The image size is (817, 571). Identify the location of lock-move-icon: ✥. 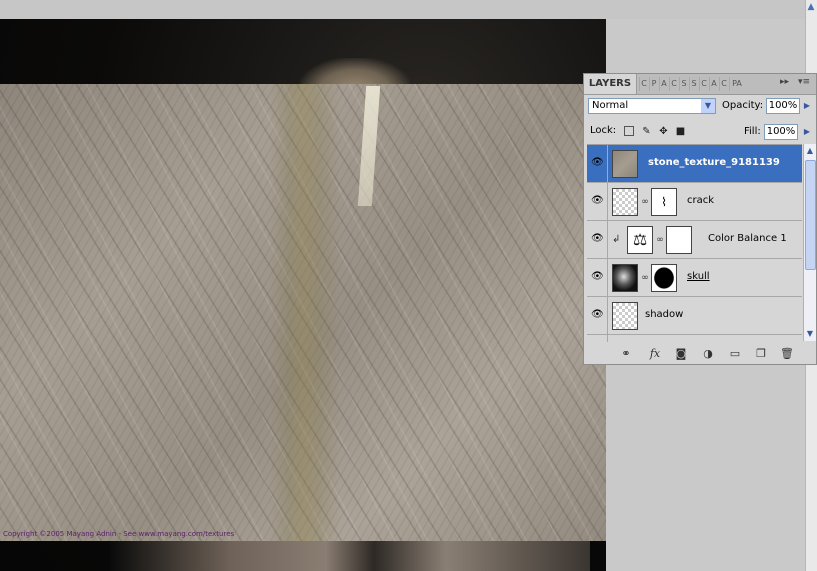
(663, 131).